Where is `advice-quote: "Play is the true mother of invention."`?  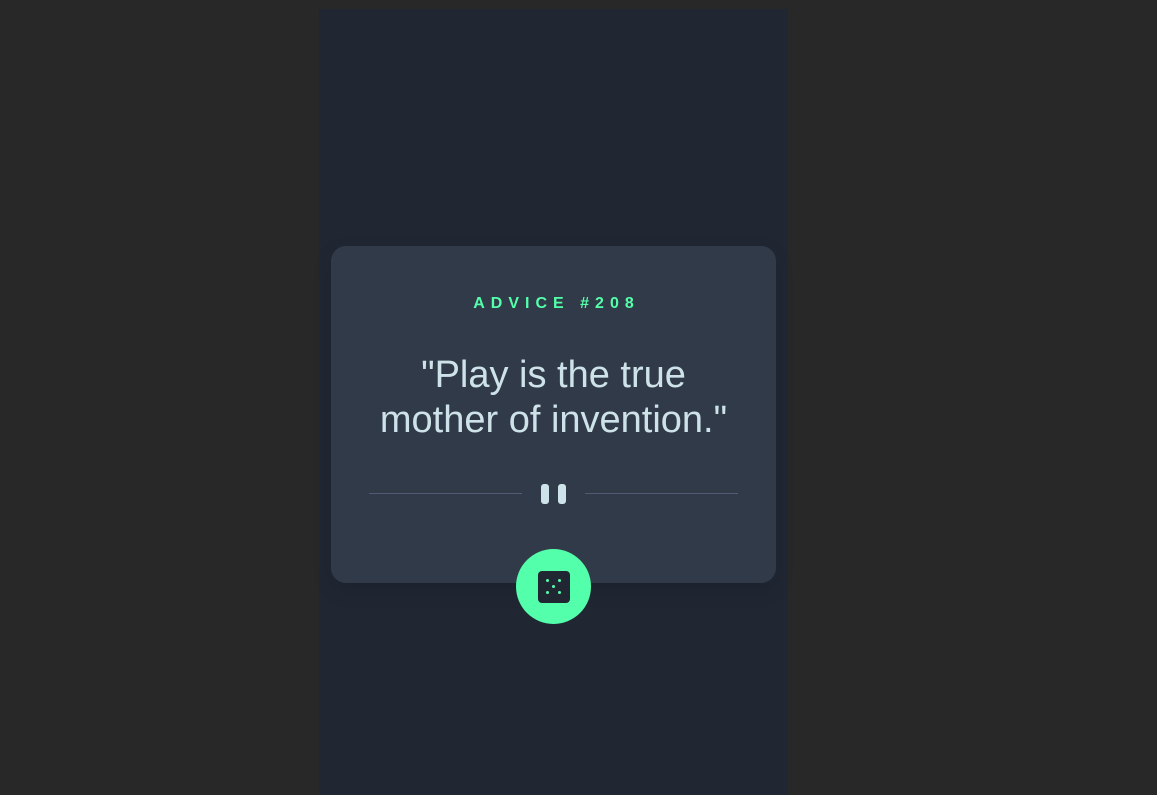
advice-quote: "Play is the true mother of invention." is located at coordinates (553, 397).